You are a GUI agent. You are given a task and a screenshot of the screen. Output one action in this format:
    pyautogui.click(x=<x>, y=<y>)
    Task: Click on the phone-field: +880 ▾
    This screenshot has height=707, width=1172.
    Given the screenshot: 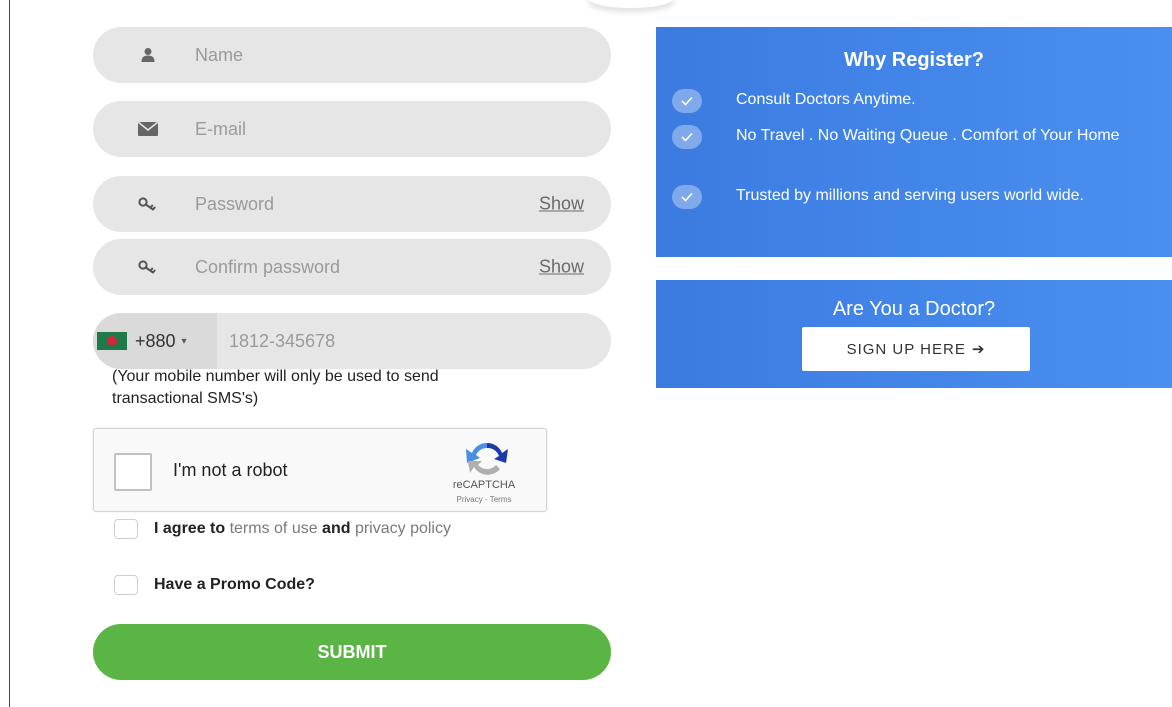 What is the action you would take?
    pyautogui.click(x=352, y=341)
    